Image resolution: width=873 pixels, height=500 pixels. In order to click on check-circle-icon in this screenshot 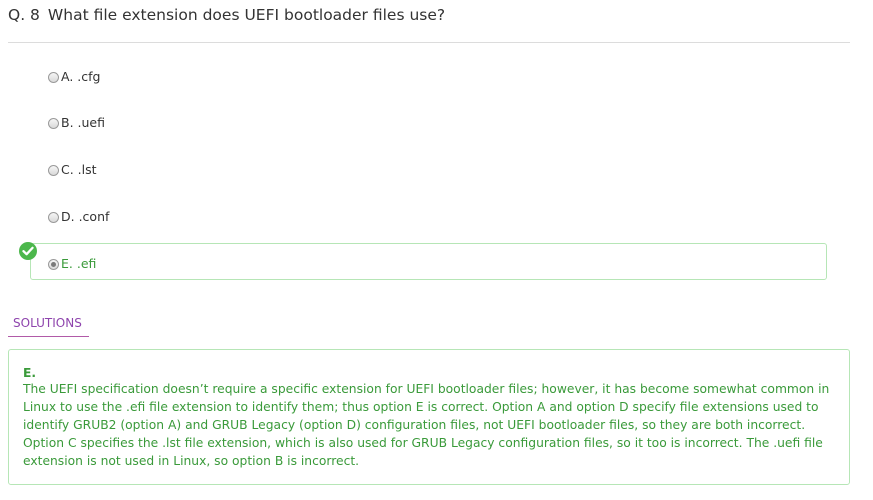, I will do `click(28, 251)`.